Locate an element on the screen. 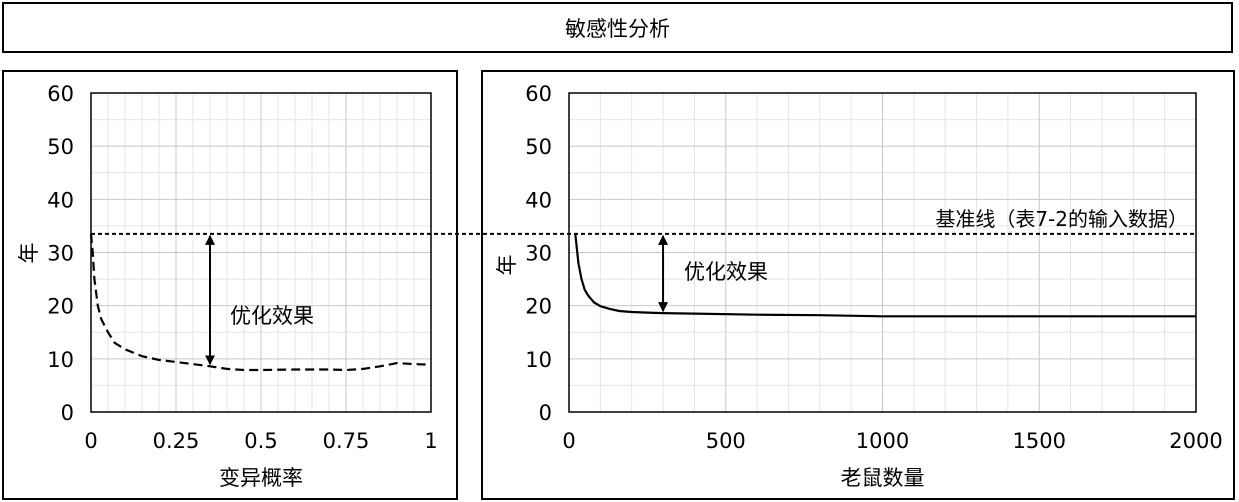  right-y-tick-label: 30 is located at coordinates (538, 254).